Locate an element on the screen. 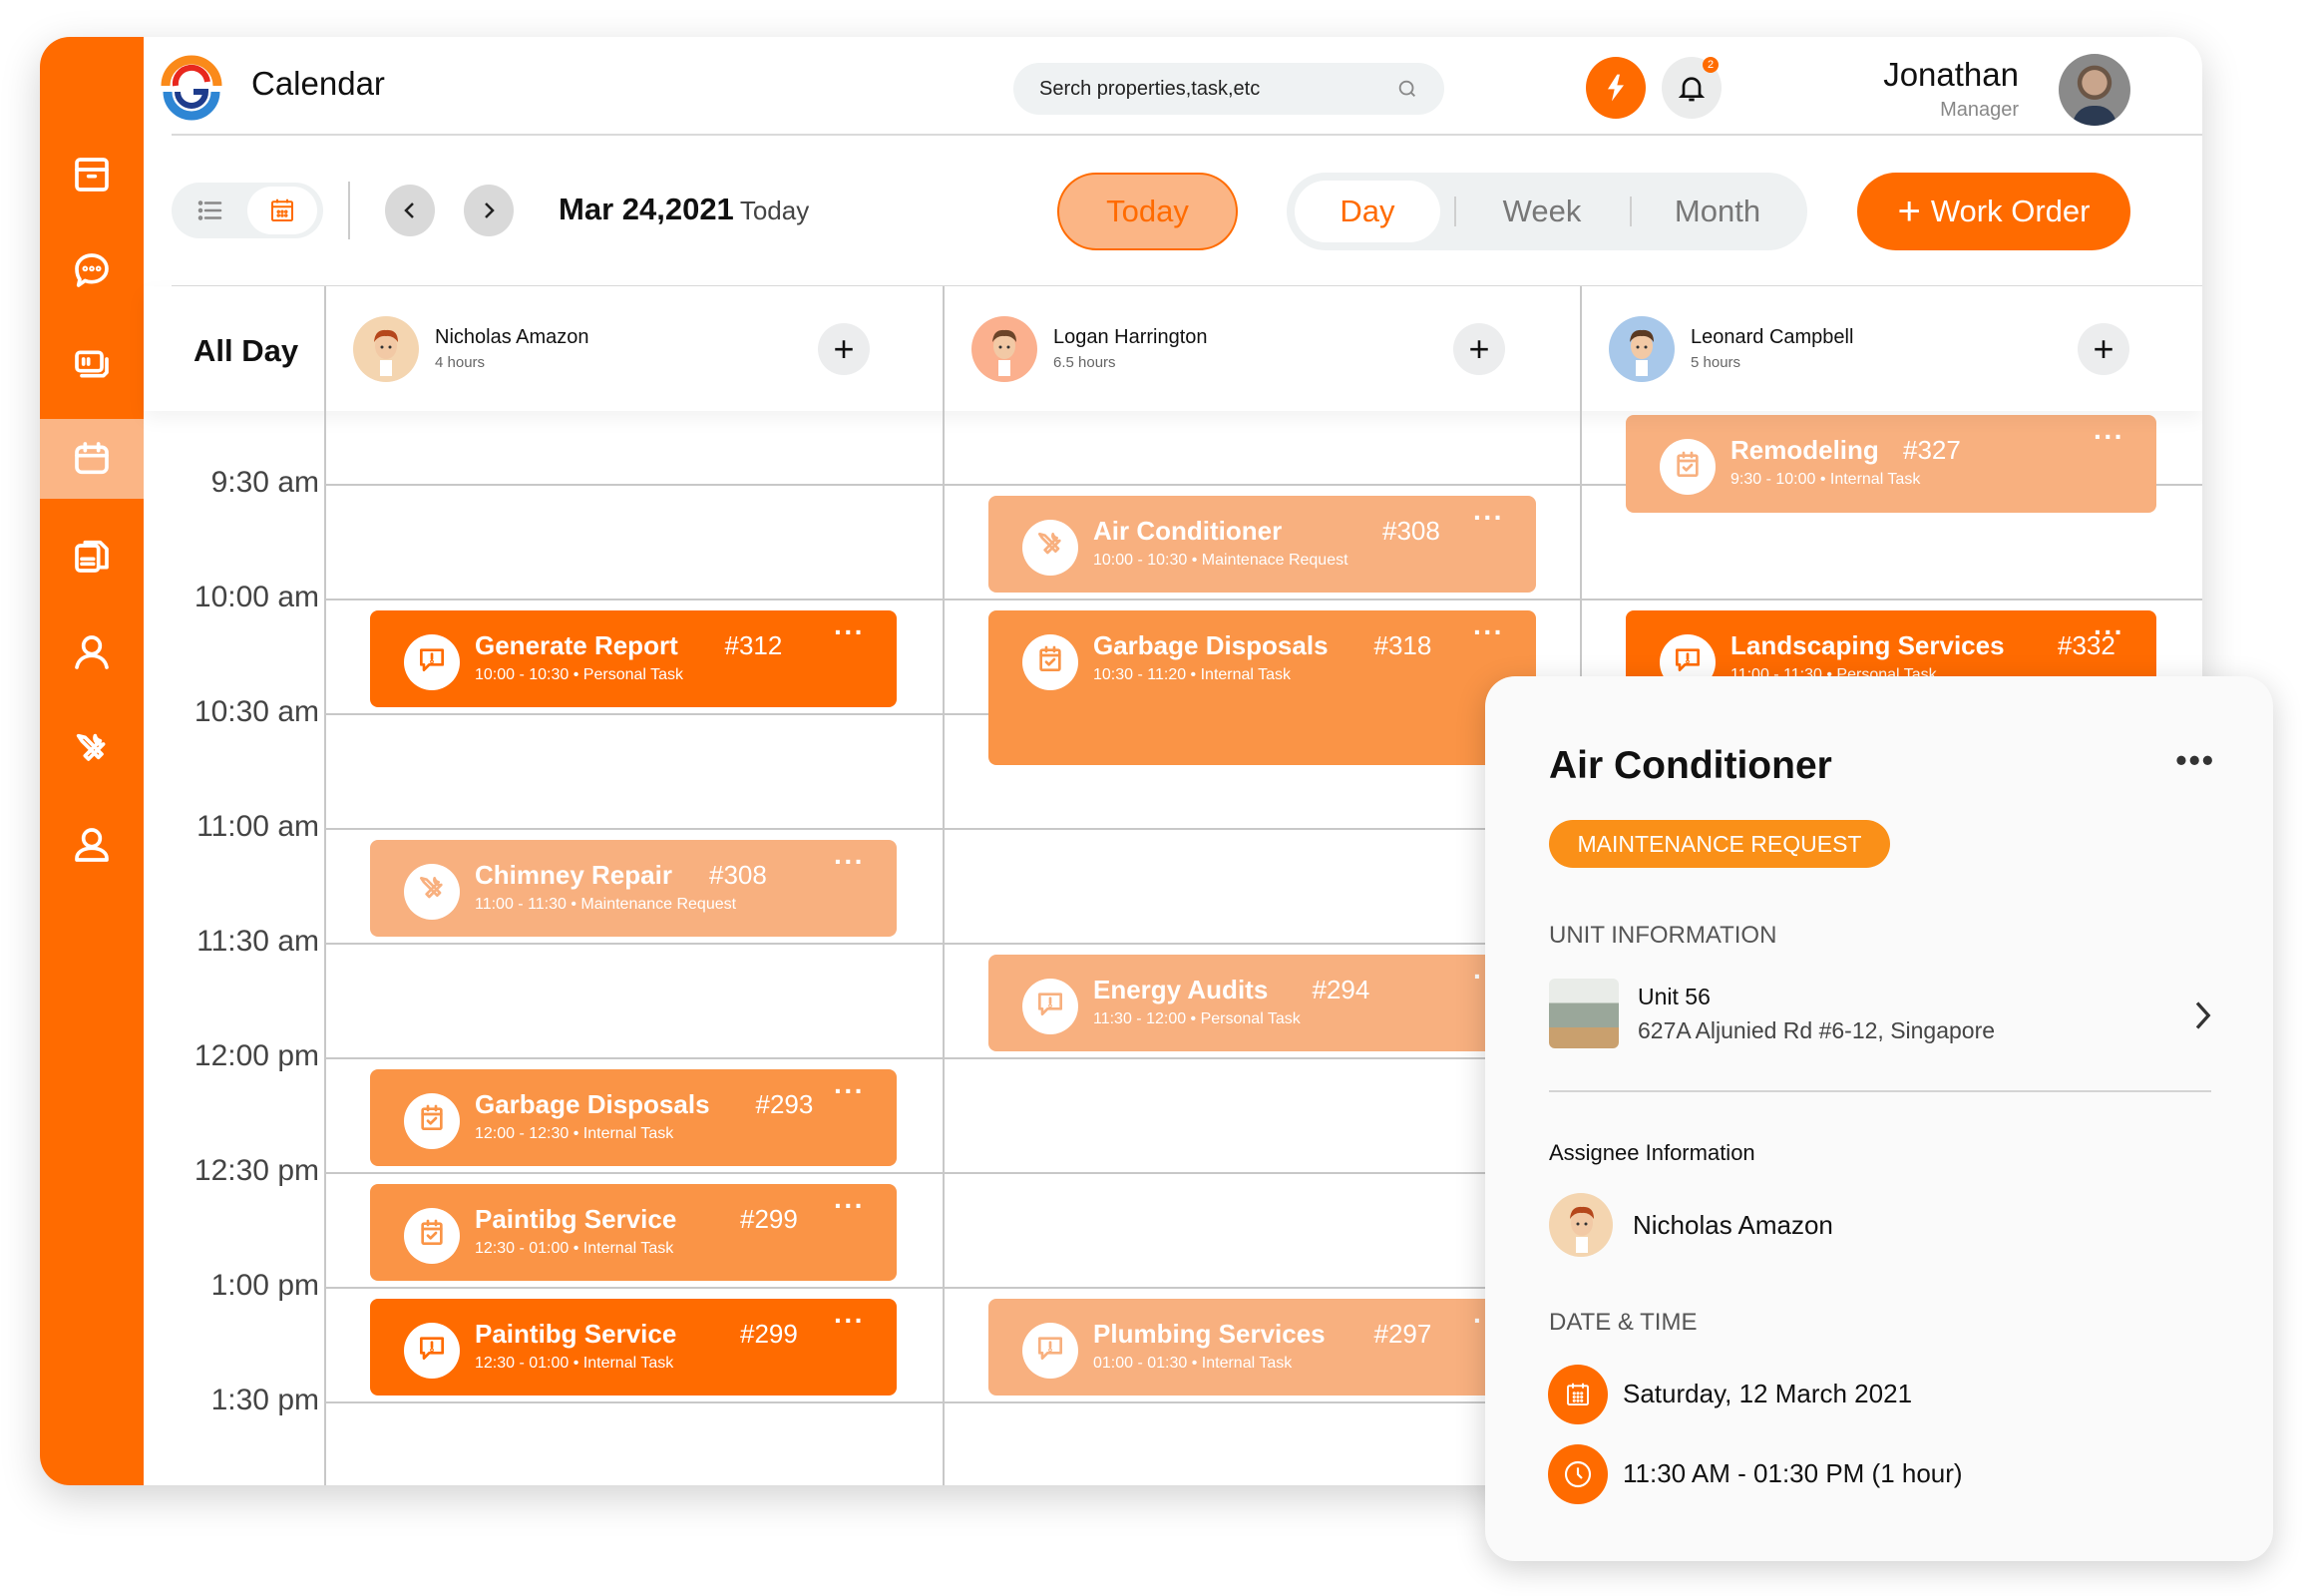 This screenshot has height=1596, width=2304. event-number: #299 is located at coordinates (769, 1333).